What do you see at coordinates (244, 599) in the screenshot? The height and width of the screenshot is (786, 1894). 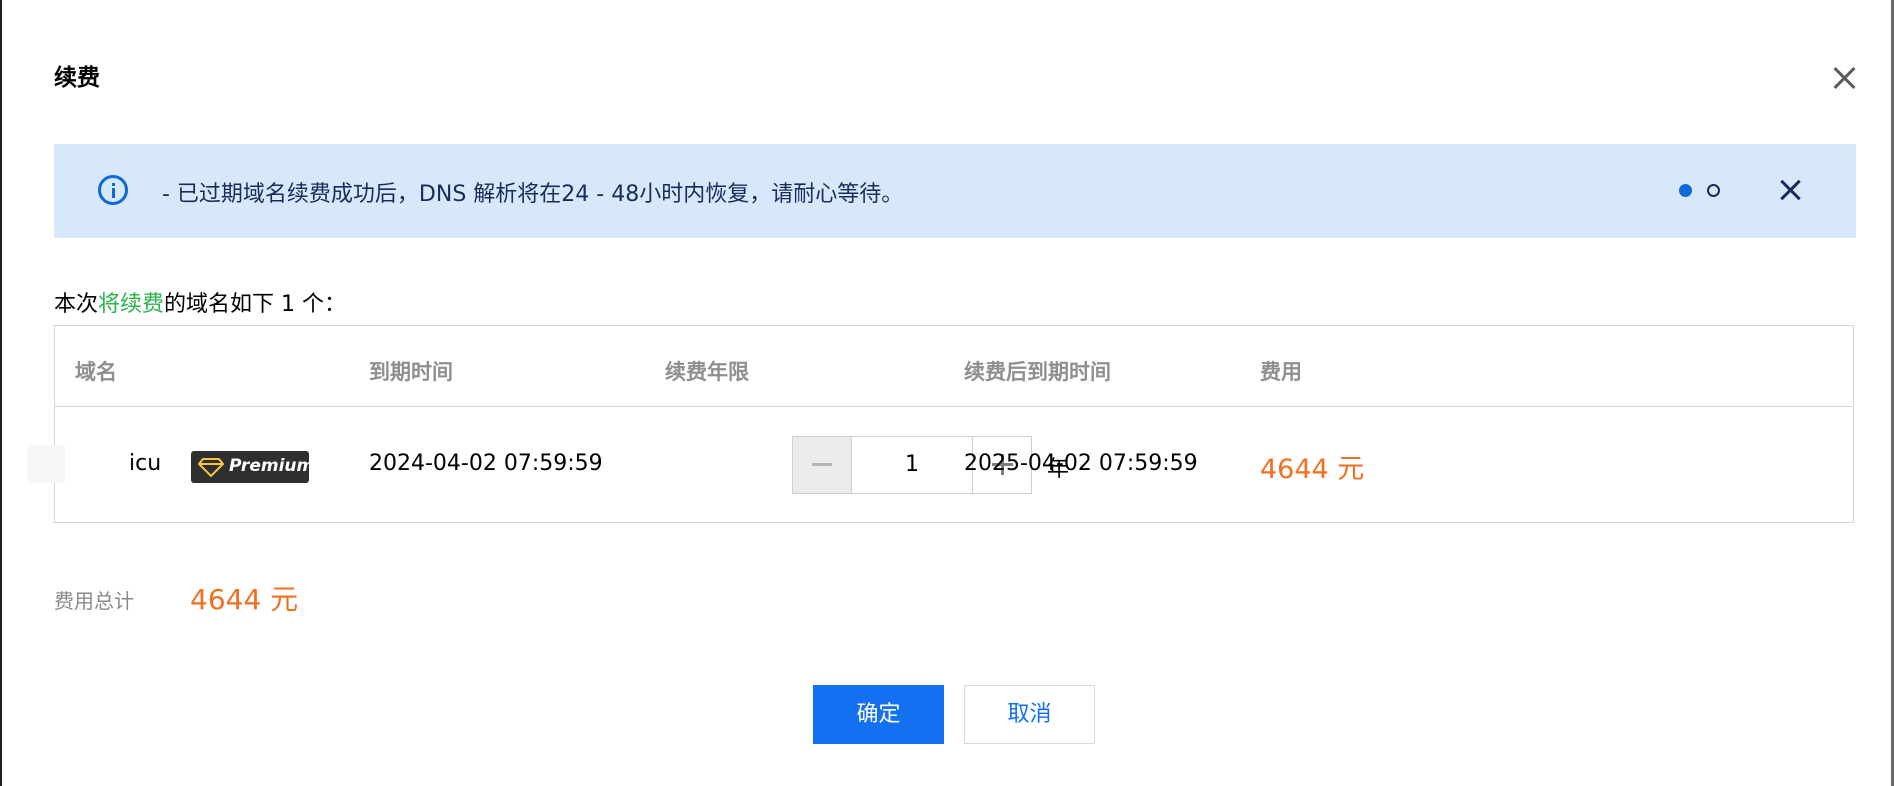 I see `total-value: 4644 元` at bounding box center [244, 599].